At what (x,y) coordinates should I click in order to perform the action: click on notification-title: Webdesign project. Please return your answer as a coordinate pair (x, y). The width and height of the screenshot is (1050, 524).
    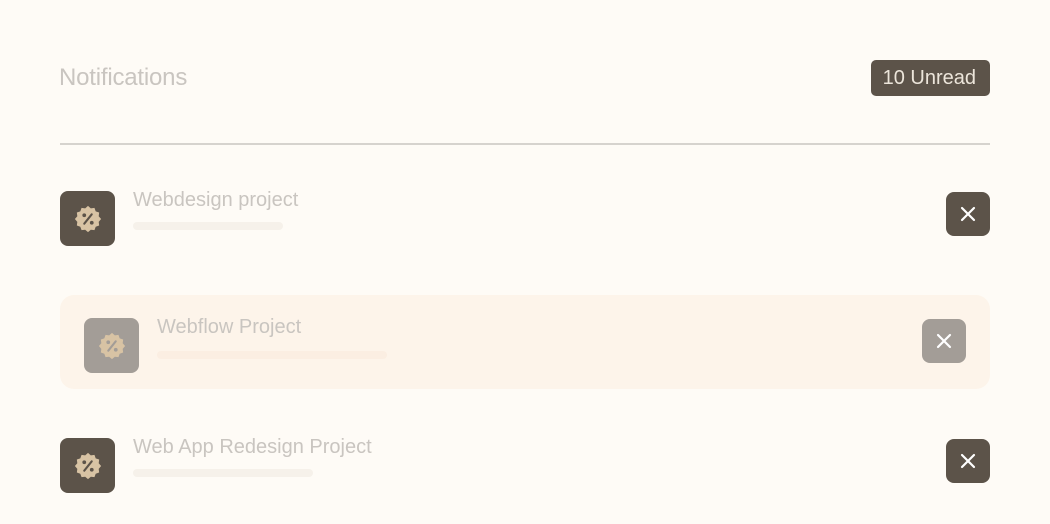
    Looking at the image, I should click on (216, 200).